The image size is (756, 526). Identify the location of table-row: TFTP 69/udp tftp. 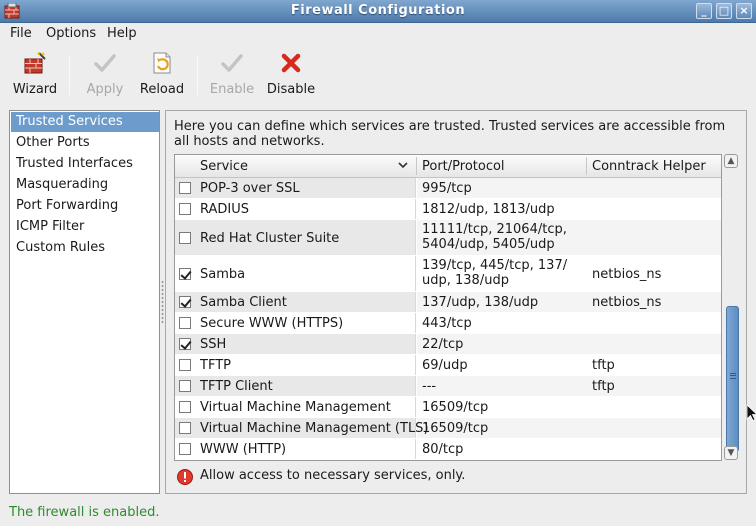
(448, 365).